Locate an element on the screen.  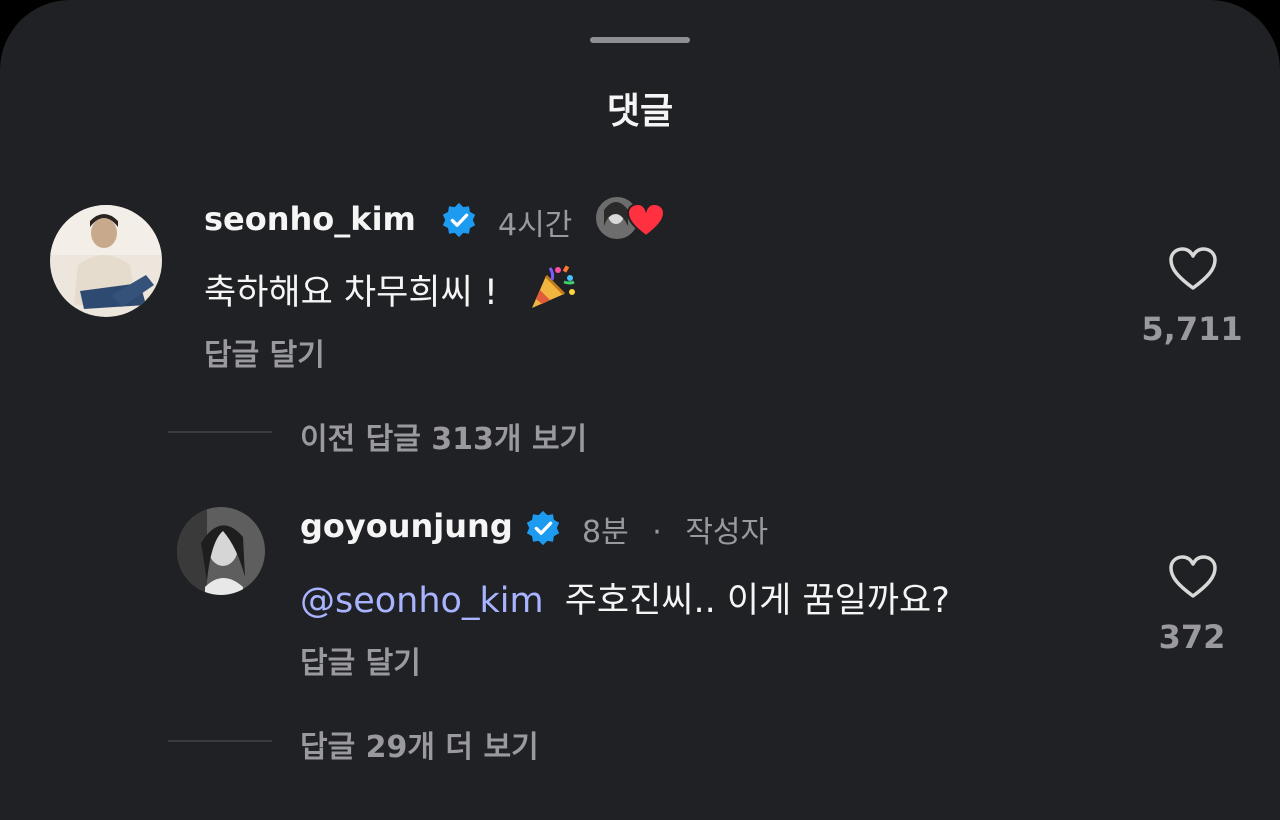
comment-username: seonho_kim is located at coordinates (310, 219).